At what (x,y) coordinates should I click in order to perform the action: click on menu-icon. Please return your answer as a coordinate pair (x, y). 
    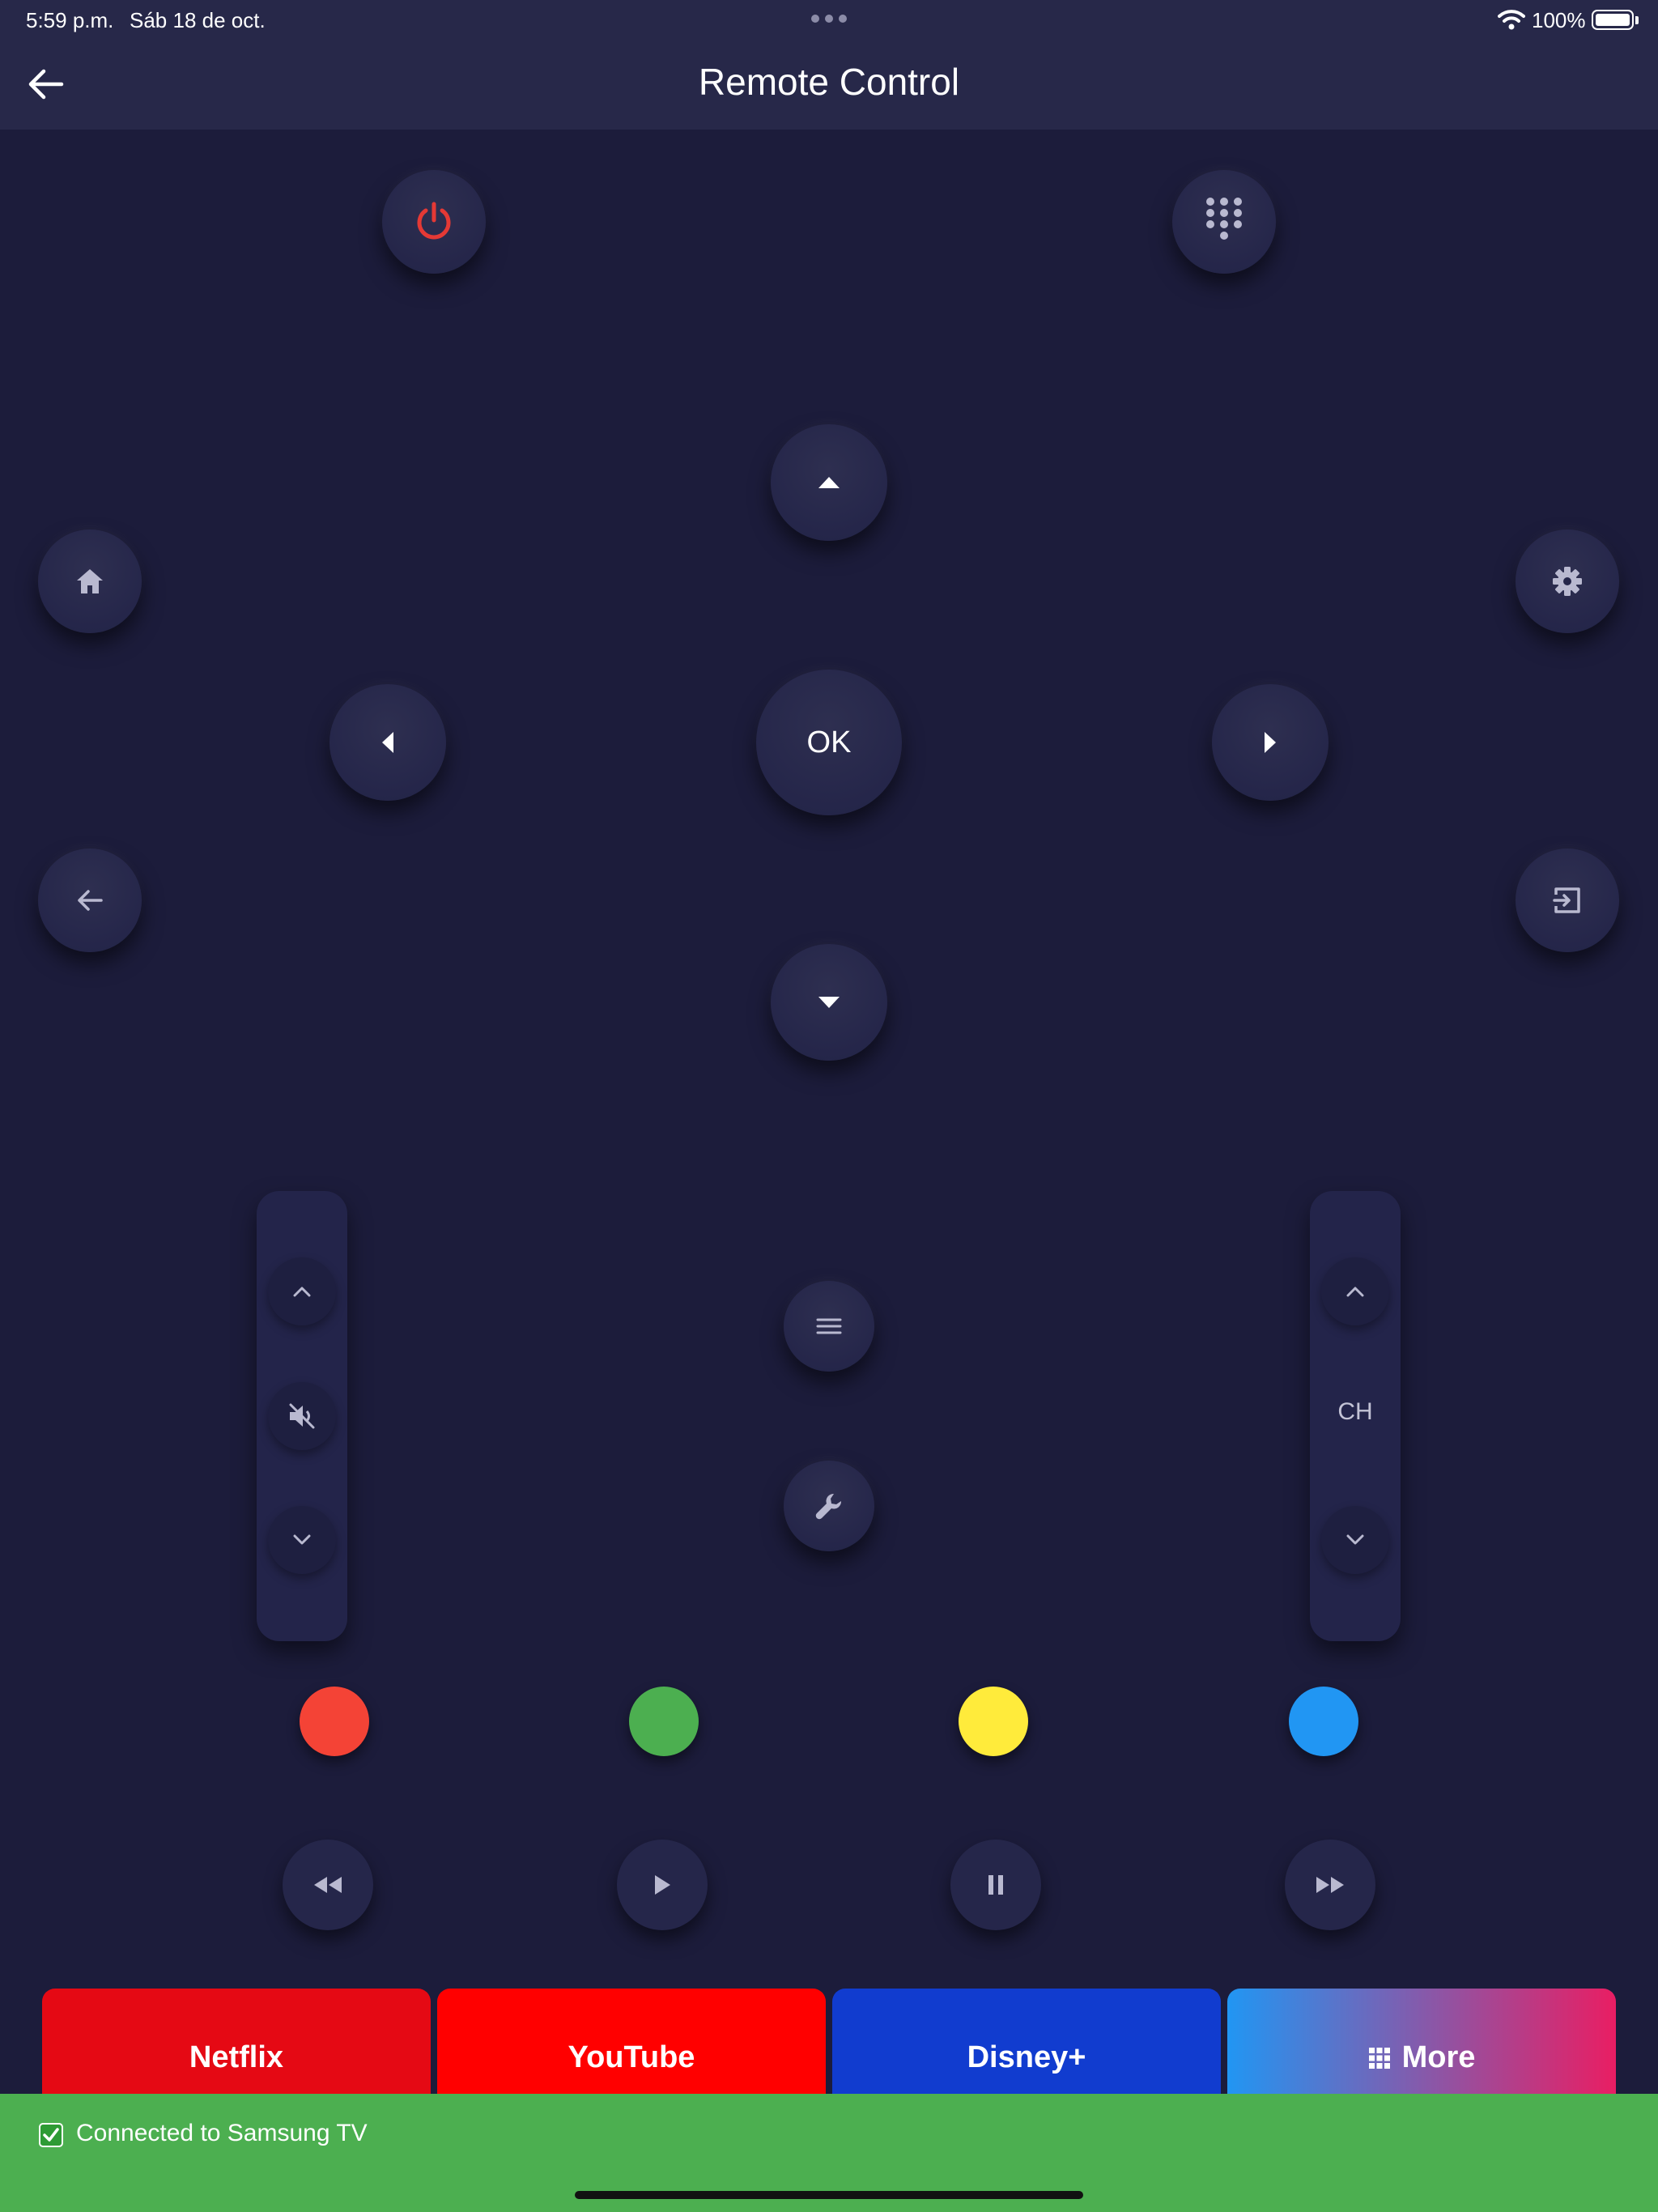
    Looking at the image, I should click on (829, 1326).